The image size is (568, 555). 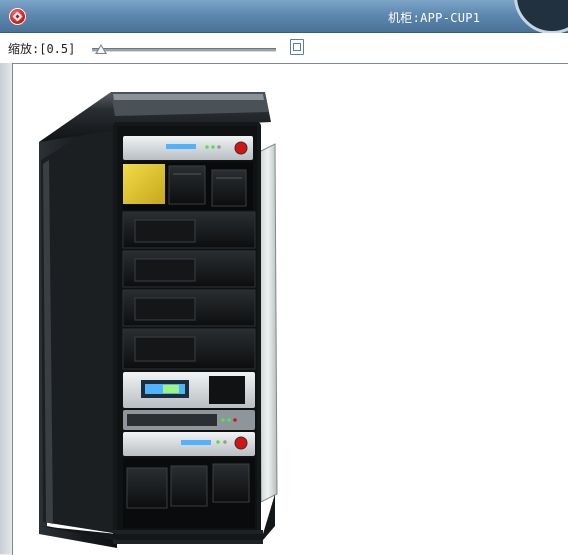 I want to click on toolbar: 缩放:[0.5], so click(x=284, y=48).